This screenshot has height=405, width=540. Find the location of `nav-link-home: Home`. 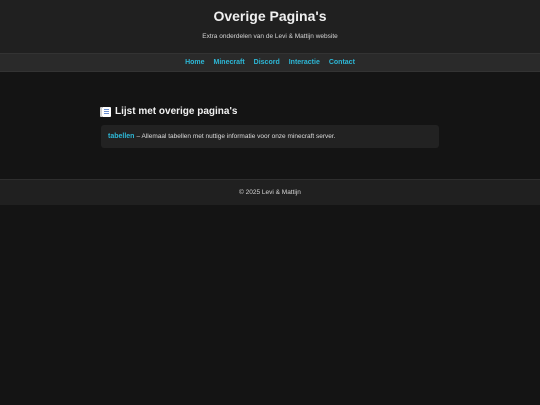

nav-link-home: Home is located at coordinates (194, 63).